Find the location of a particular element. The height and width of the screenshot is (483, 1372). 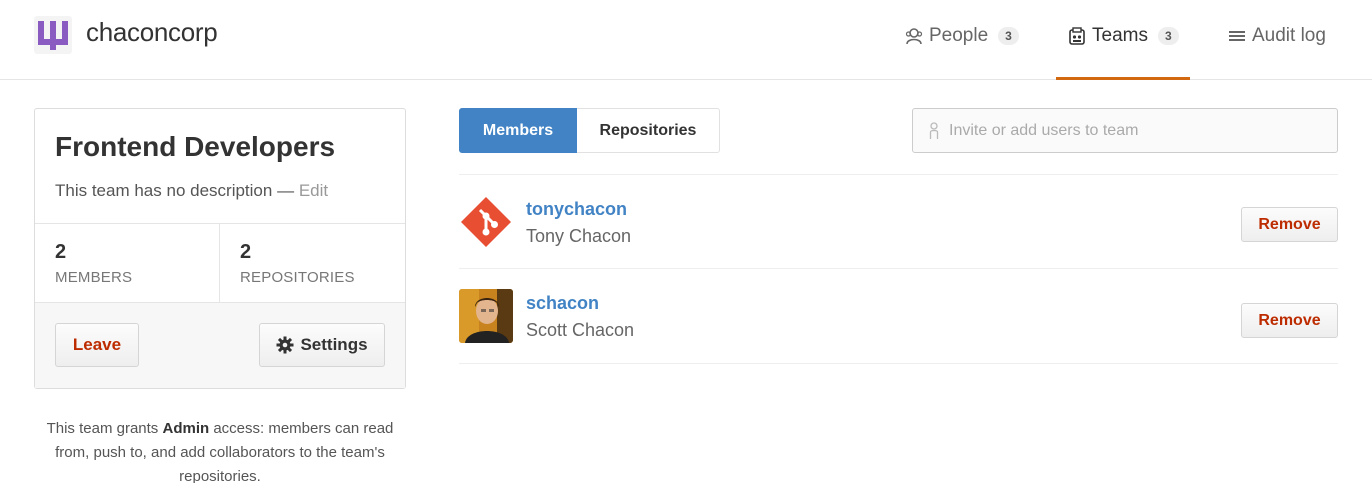

nav-teams: Teams 3 is located at coordinates (1123, 36).